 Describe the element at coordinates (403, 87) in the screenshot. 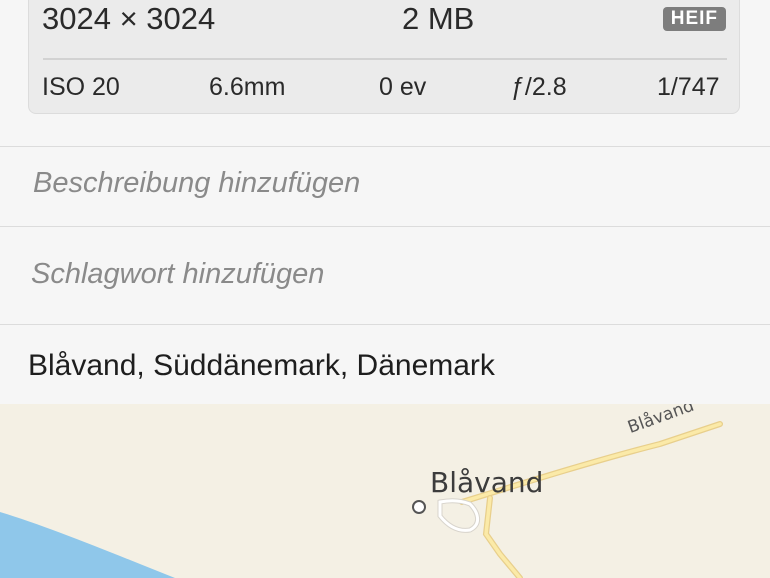

I see `exposure-bias-value: 0 ev` at that location.